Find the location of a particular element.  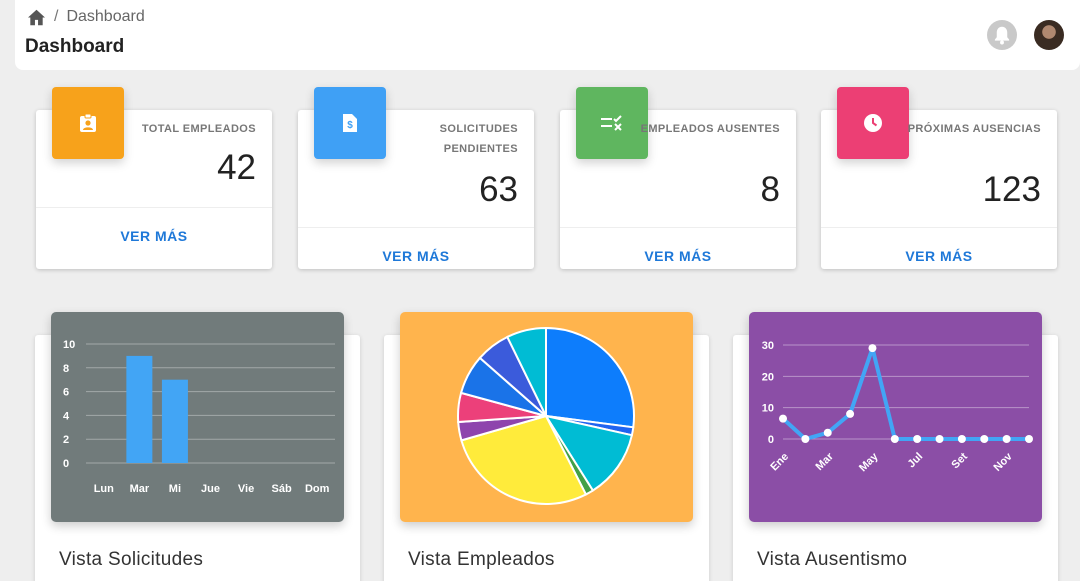

x-tick-label: Ene is located at coordinates (779, 462).